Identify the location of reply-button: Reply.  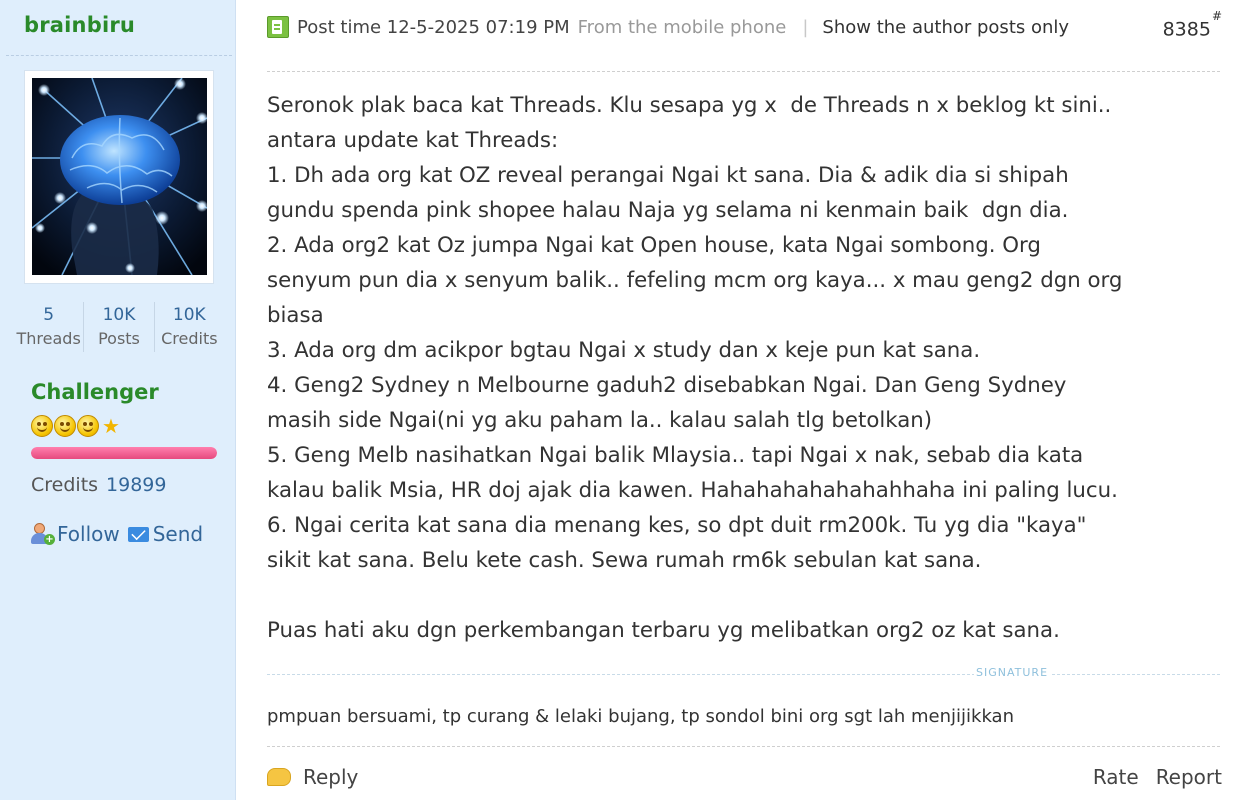
(312, 777).